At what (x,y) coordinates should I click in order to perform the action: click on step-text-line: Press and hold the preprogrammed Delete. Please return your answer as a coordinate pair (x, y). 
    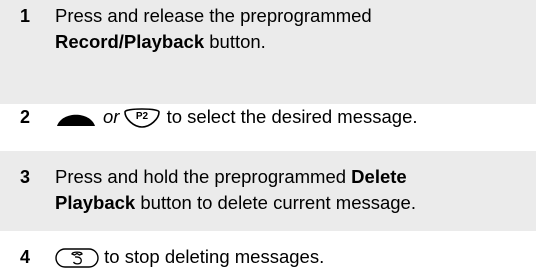
    Looking at the image, I should click on (293, 177).